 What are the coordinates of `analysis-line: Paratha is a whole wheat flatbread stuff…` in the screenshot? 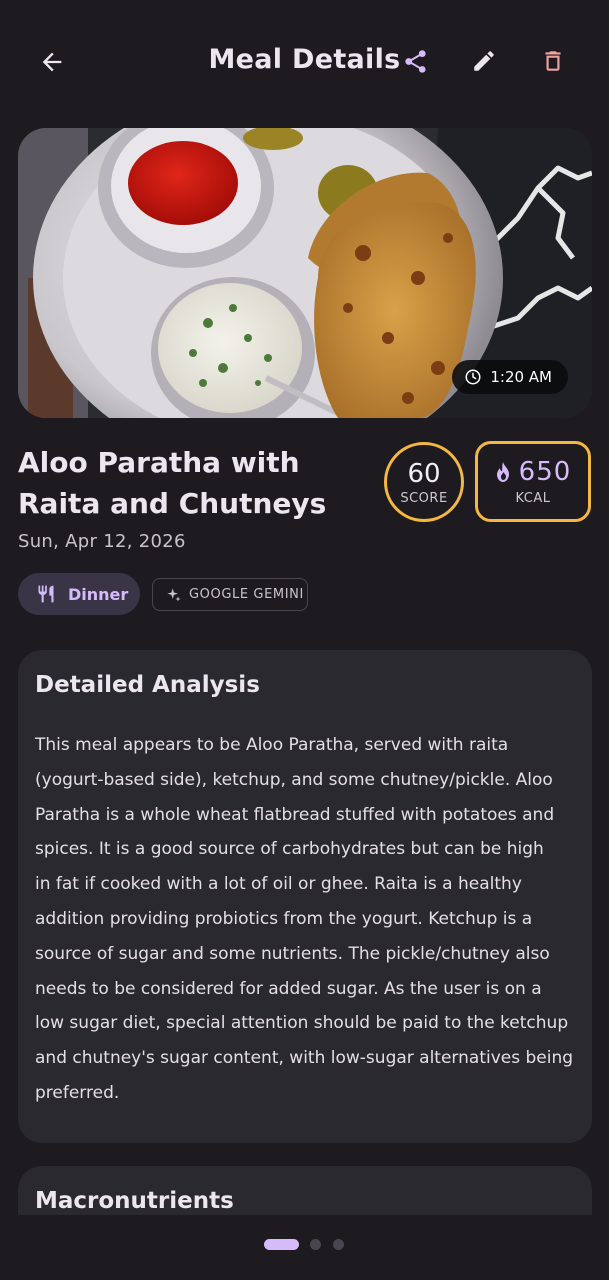 It's located at (295, 814).